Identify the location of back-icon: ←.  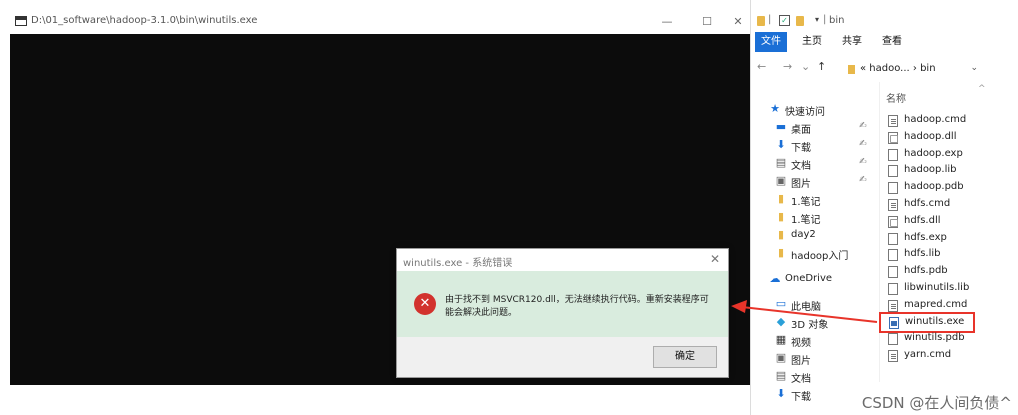
(761, 66).